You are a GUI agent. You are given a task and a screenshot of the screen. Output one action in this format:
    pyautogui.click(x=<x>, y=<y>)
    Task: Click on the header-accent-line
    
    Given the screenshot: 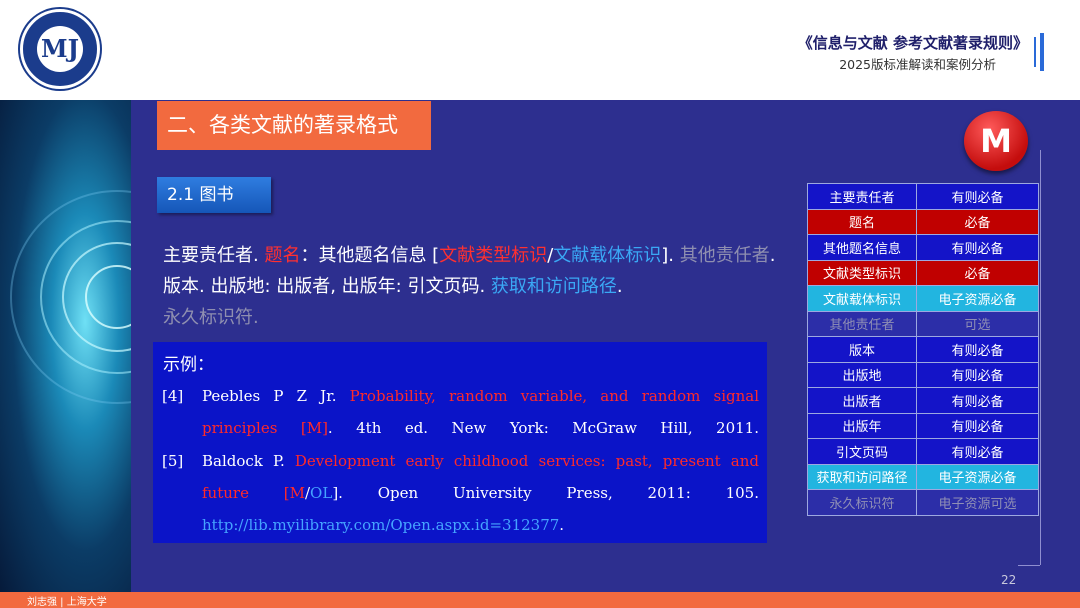 What is the action you would take?
    pyautogui.click(x=1035, y=52)
    